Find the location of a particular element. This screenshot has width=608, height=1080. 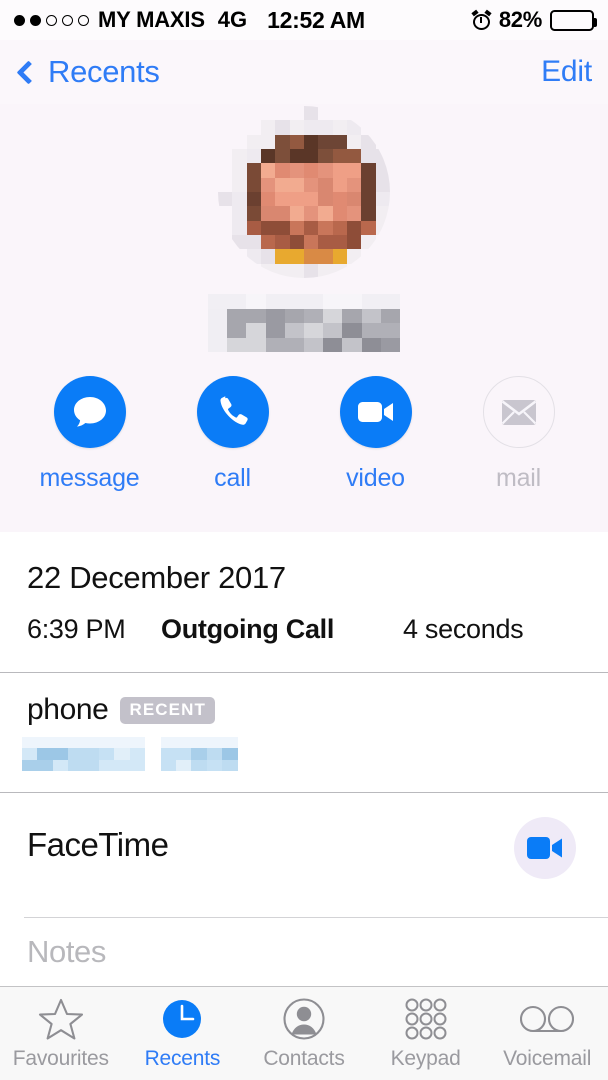

voicemail-icon is located at coordinates (547, 1019).